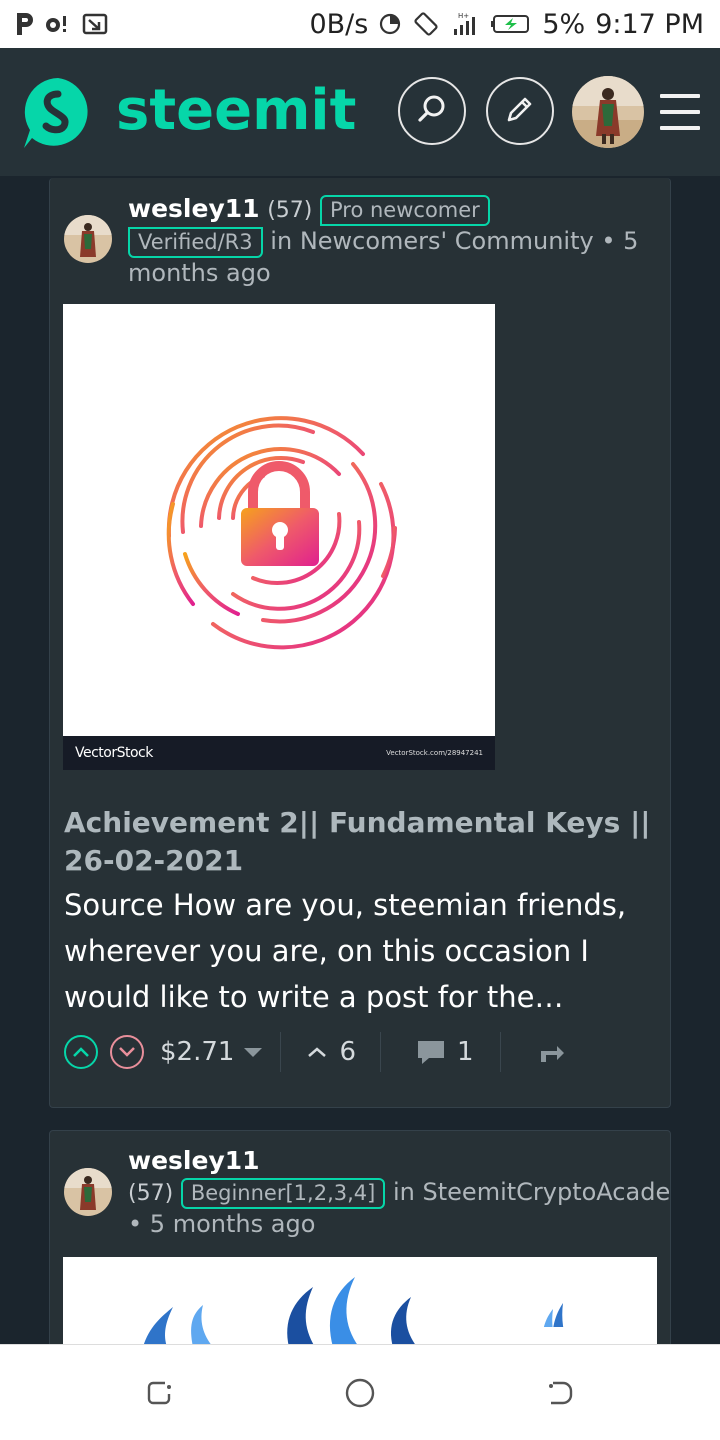 The image size is (720, 1440). I want to click on recents-icon, so click(159, 1393).